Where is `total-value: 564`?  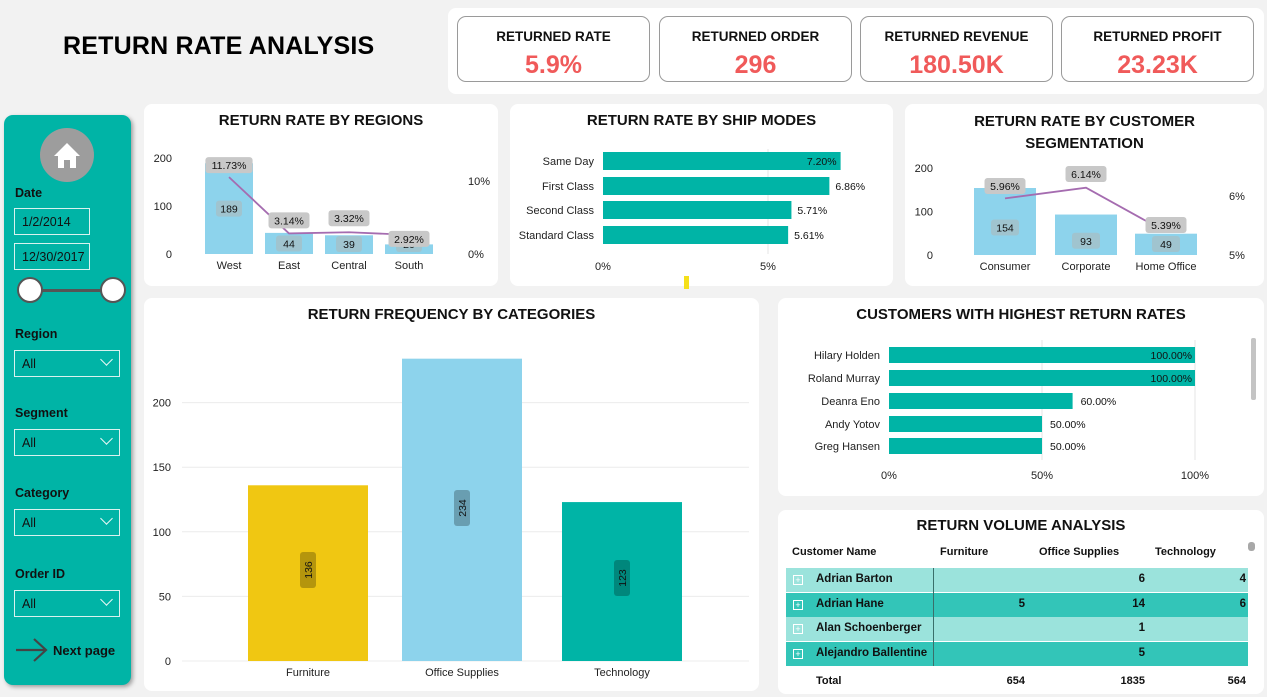 total-value: 564 is located at coordinates (1236, 681).